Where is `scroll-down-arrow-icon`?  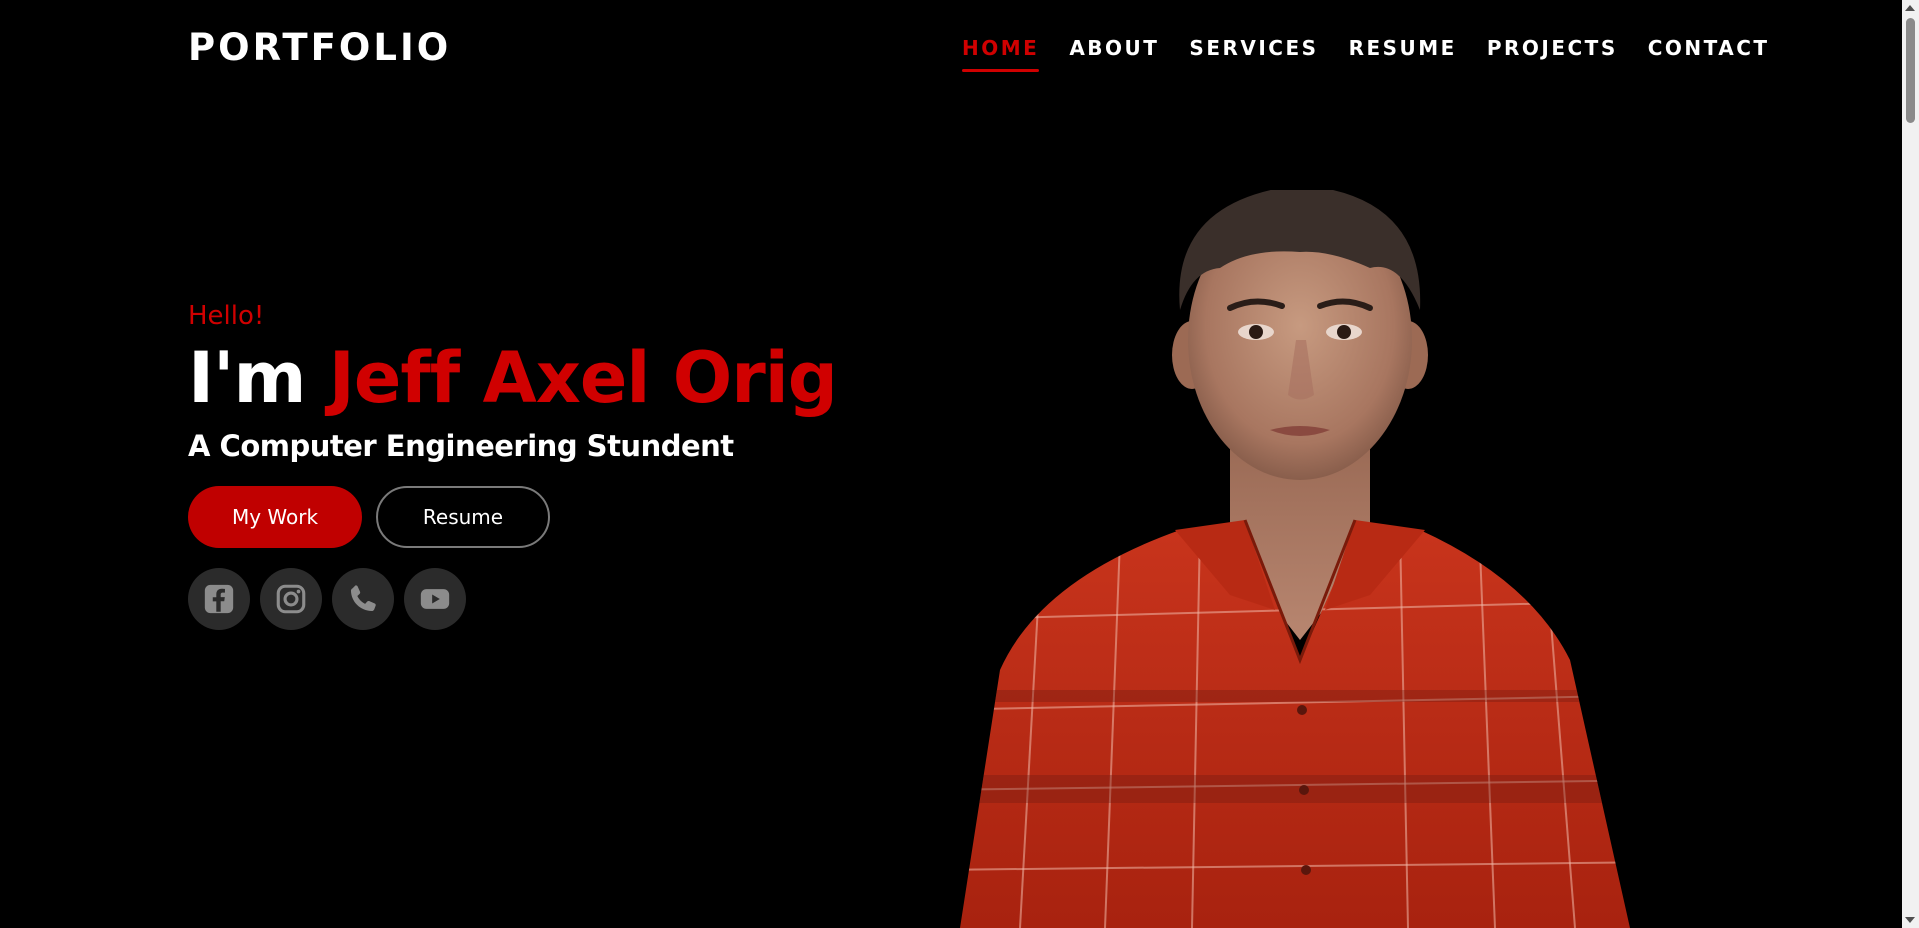 scroll-down-arrow-icon is located at coordinates (1910, 920).